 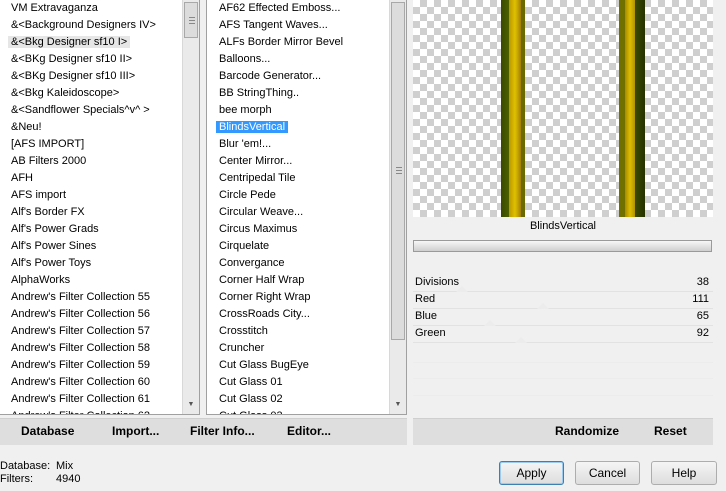 What do you see at coordinates (306, 93) in the screenshot?
I see `filter-item: BB StringThing..` at bounding box center [306, 93].